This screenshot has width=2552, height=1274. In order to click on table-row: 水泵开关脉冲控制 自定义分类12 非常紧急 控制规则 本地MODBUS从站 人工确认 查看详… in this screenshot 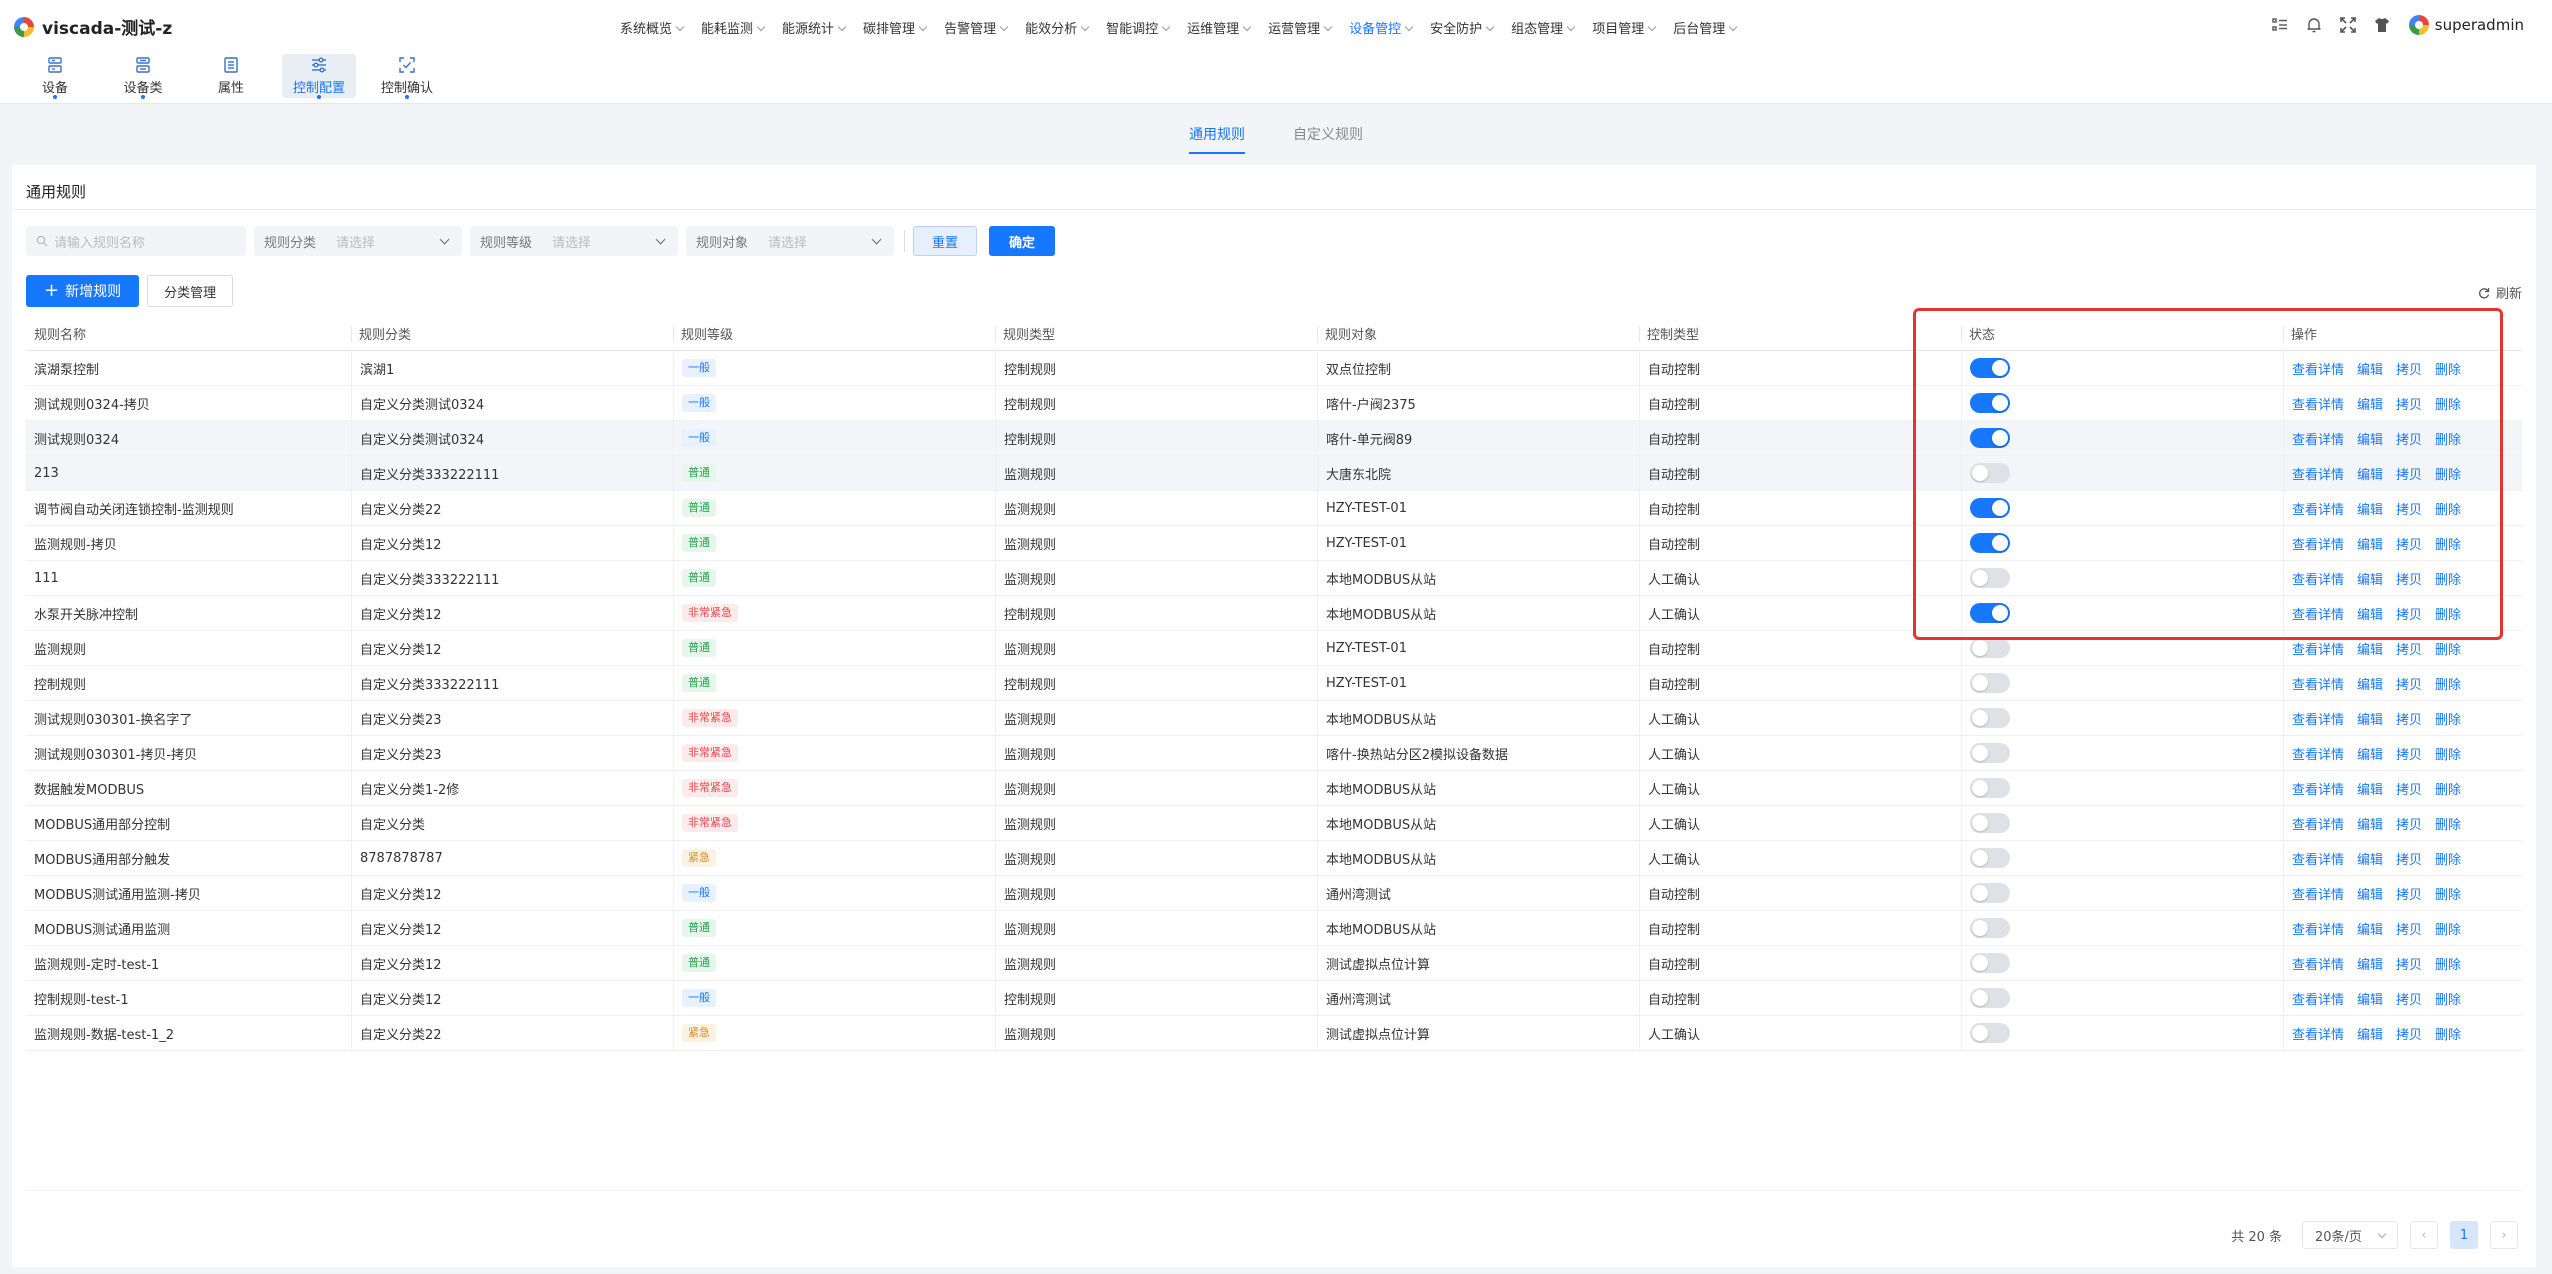, I will do `click(1274, 613)`.